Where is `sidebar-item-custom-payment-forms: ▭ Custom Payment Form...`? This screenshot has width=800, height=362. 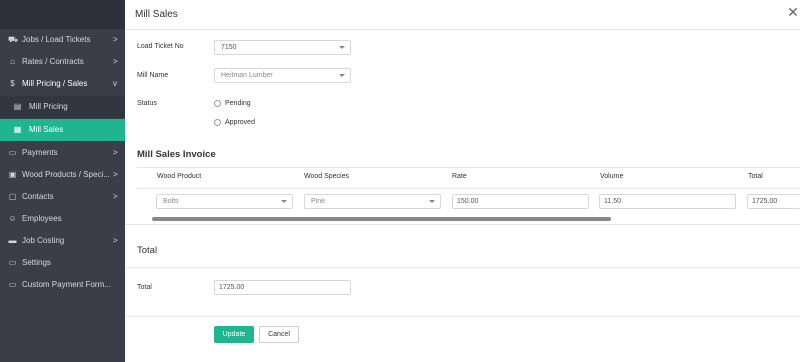
sidebar-item-custom-payment-forms: ▭ Custom Payment Form... is located at coordinates (62, 285).